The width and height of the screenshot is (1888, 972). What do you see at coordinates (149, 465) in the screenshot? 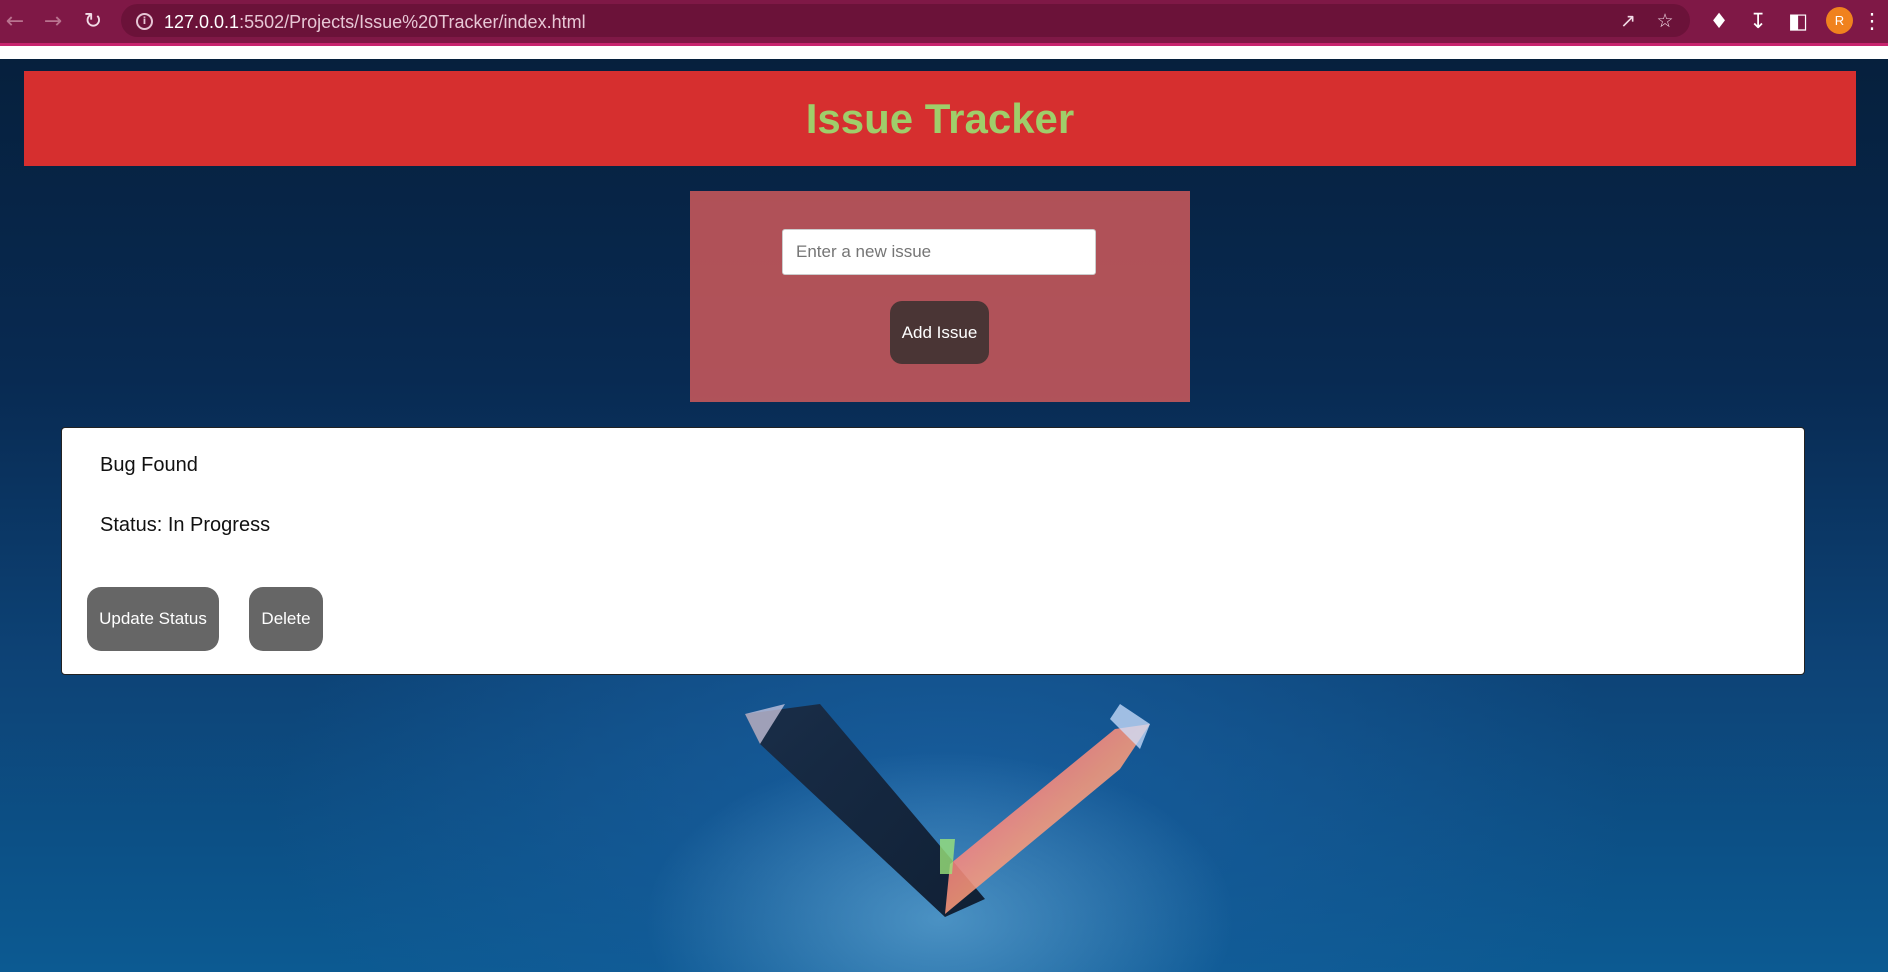
I see `issue-title: Bug Found` at bounding box center [149, 465].